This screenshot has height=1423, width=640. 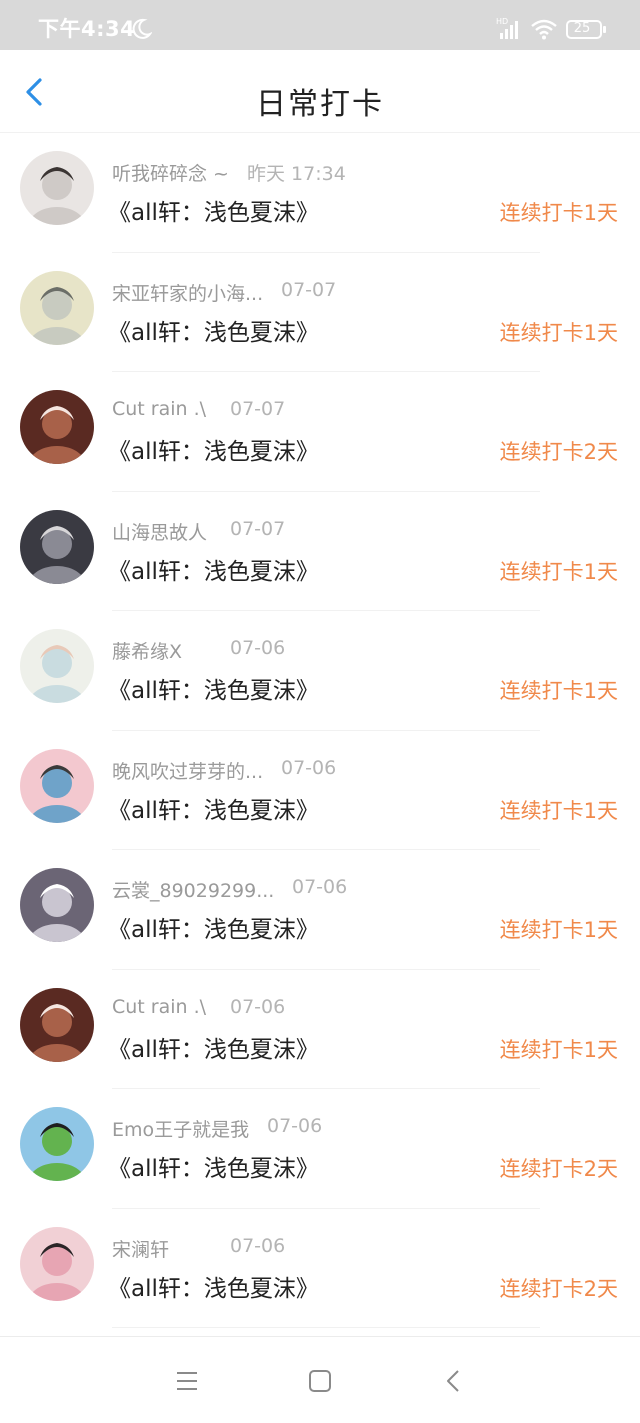 I want to click on checkin-meta: Cut rain .\ 07-06, so click(x=198, y=1009).